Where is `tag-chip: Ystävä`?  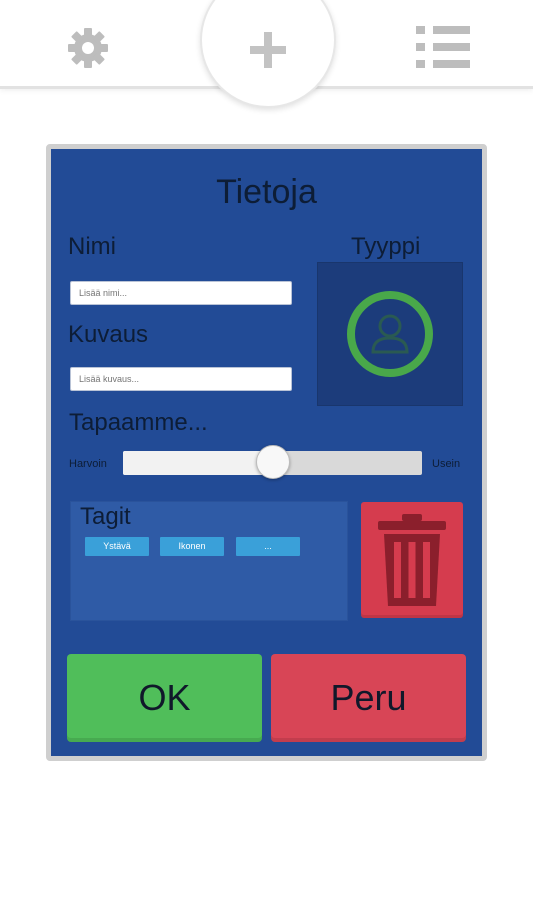
tag-chip: Ystävä is located at coordinates (117, 546).